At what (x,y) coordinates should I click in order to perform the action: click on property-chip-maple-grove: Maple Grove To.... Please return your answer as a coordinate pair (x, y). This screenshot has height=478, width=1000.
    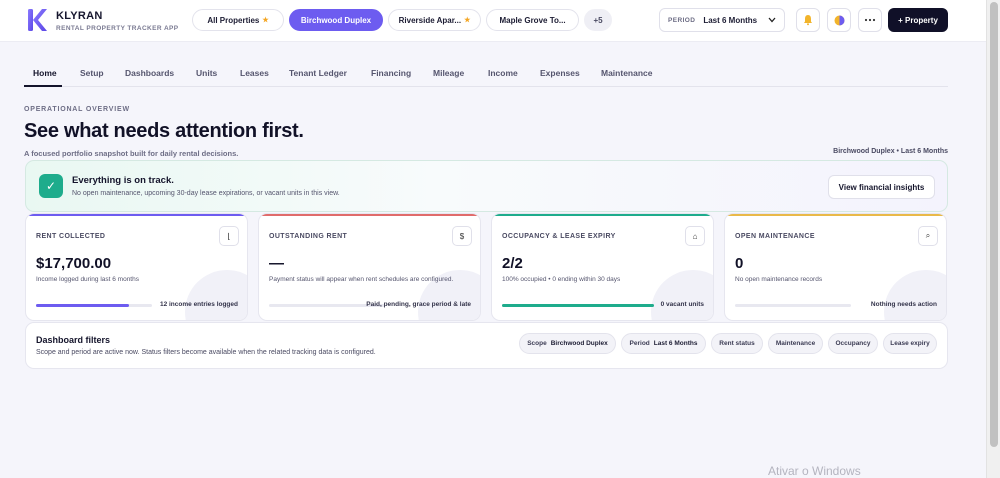
    Looking at the image, I should click on (532, 20).